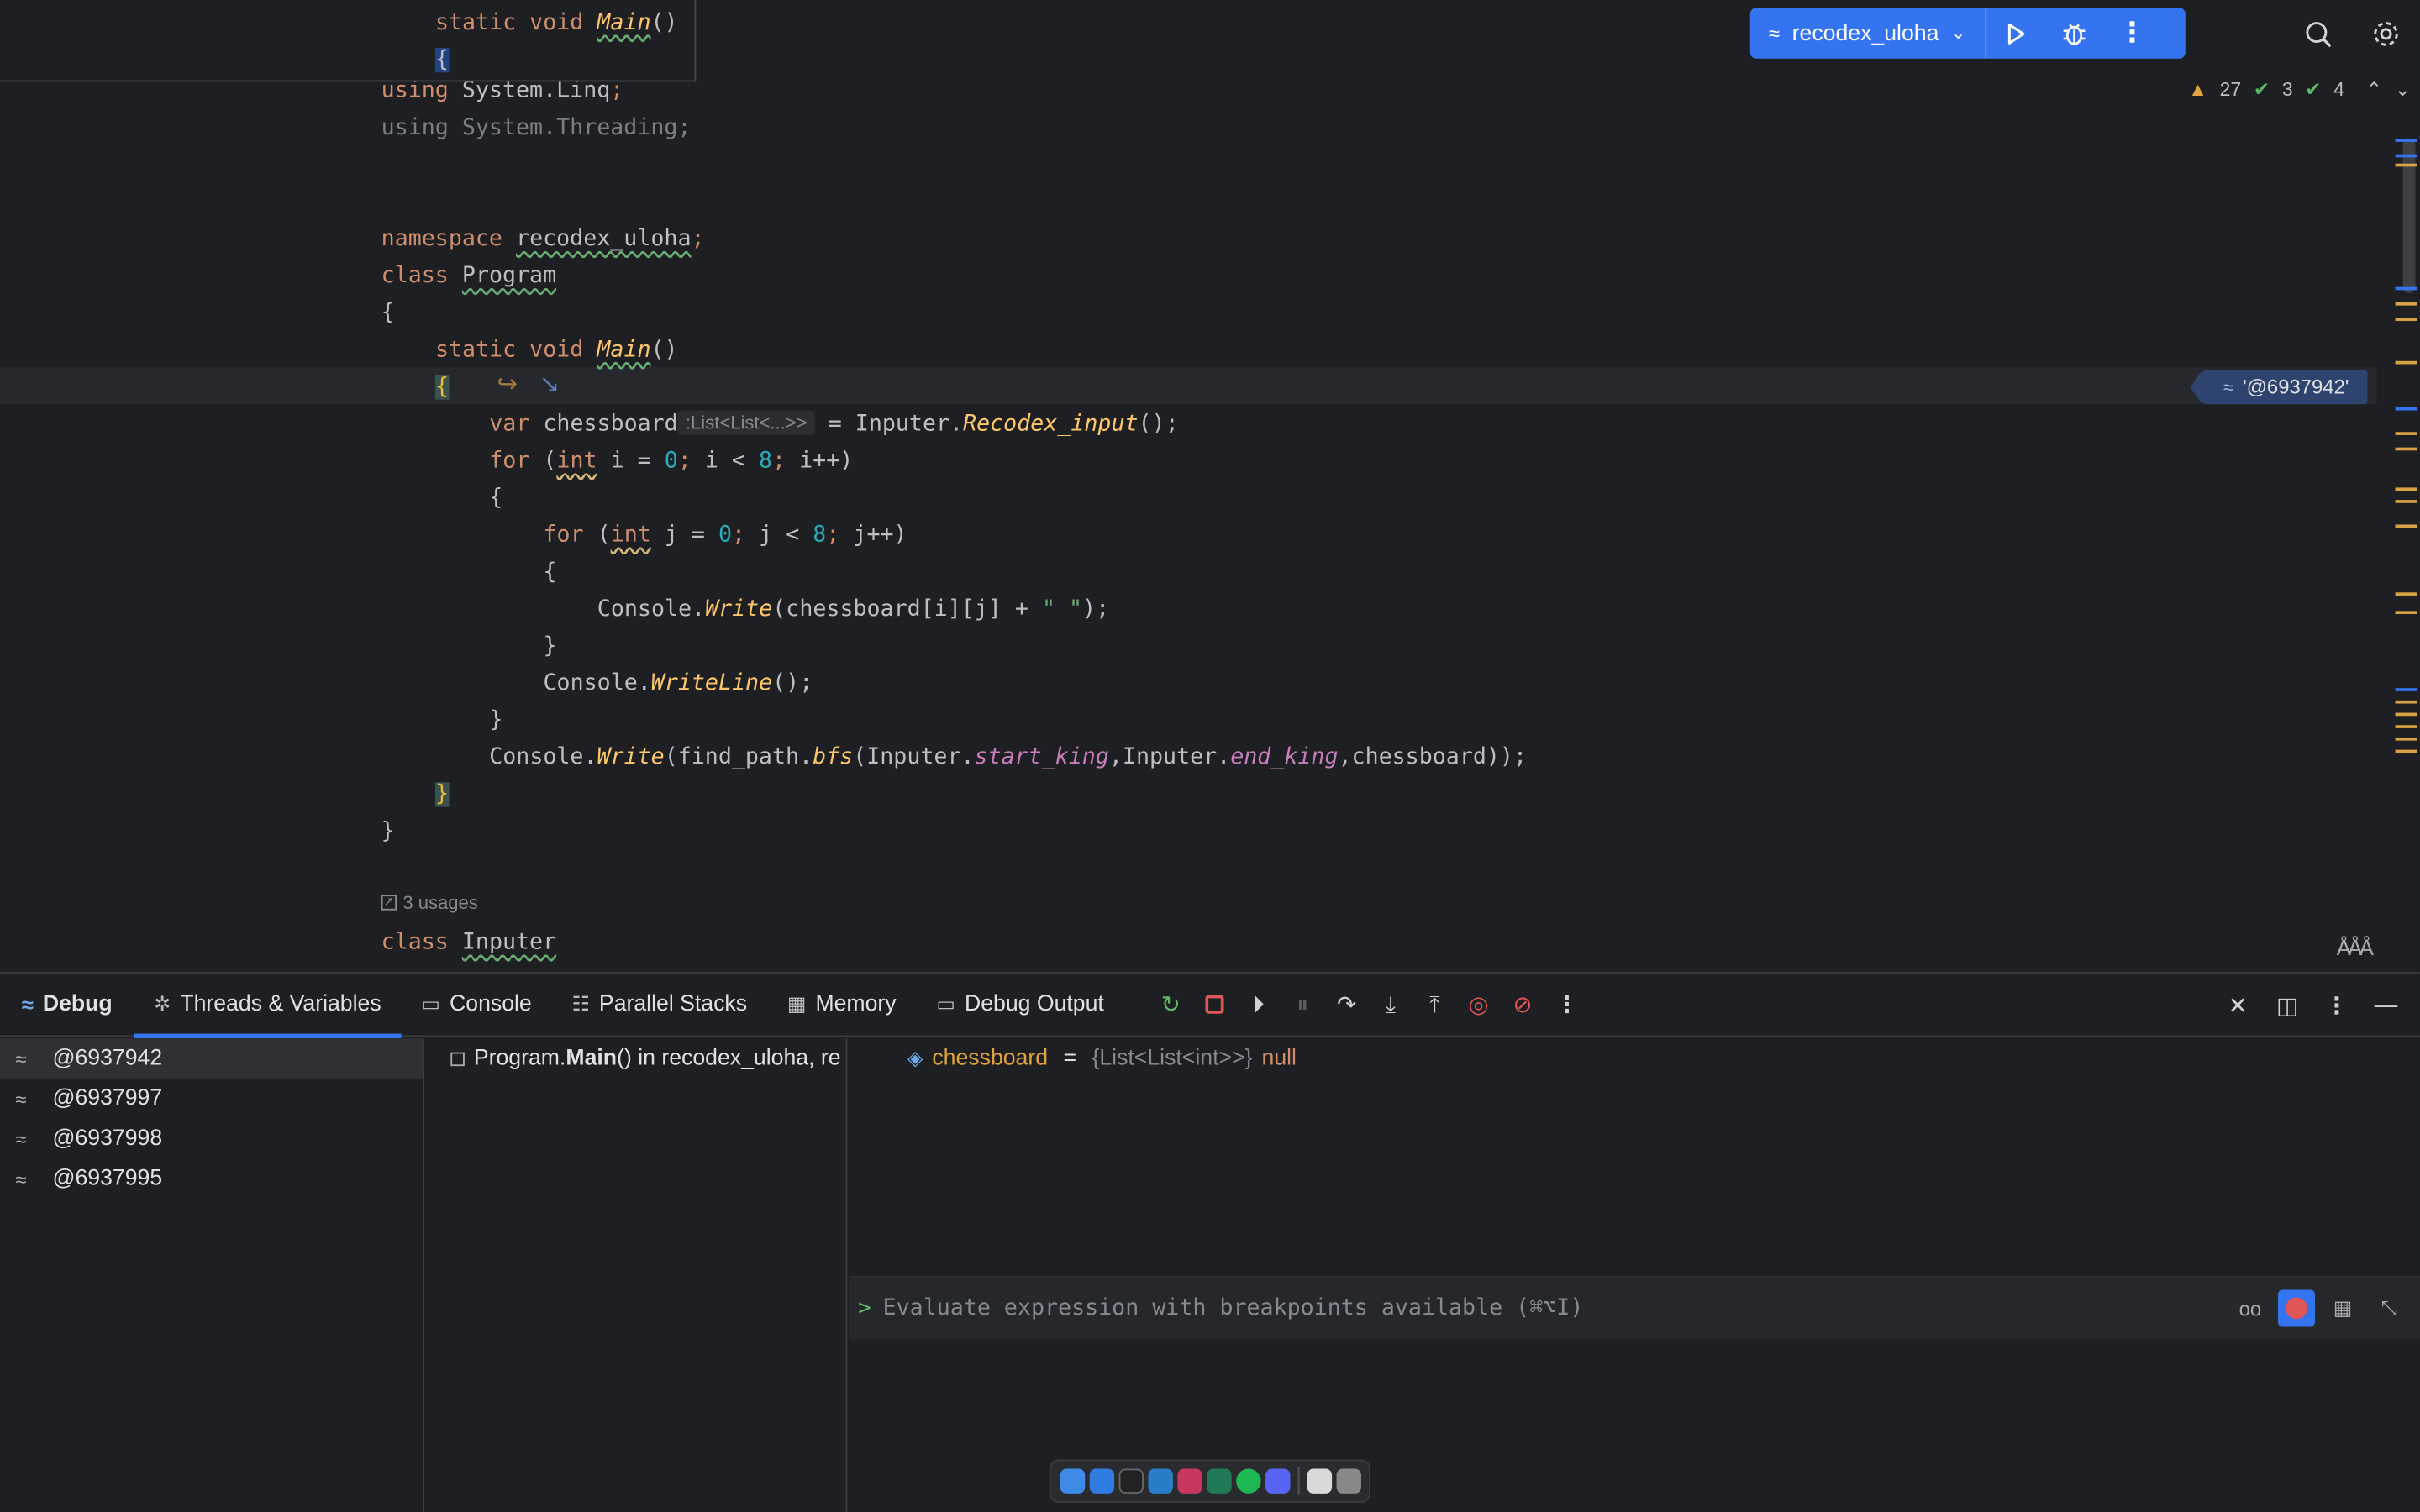 This screenshot has width=2420, height=1512. What do you see at coordinates (280, 1004) in the screenshot?
I see `tab-label: Threads & Variables` at bounding box center [280, 1004].